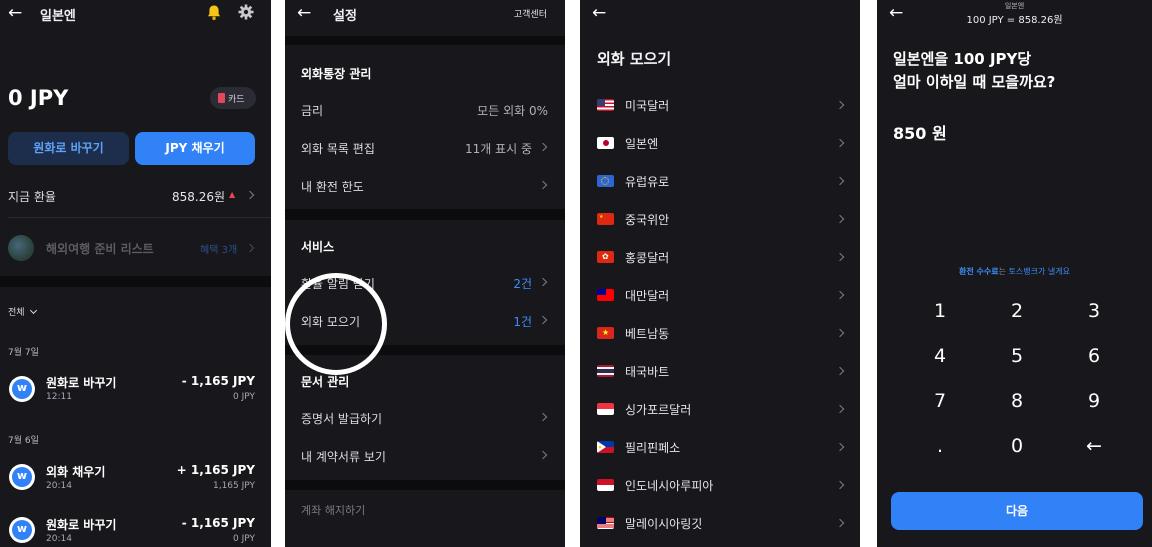  I want to click on customer-center-link: 고객센터, so click(530, 13).